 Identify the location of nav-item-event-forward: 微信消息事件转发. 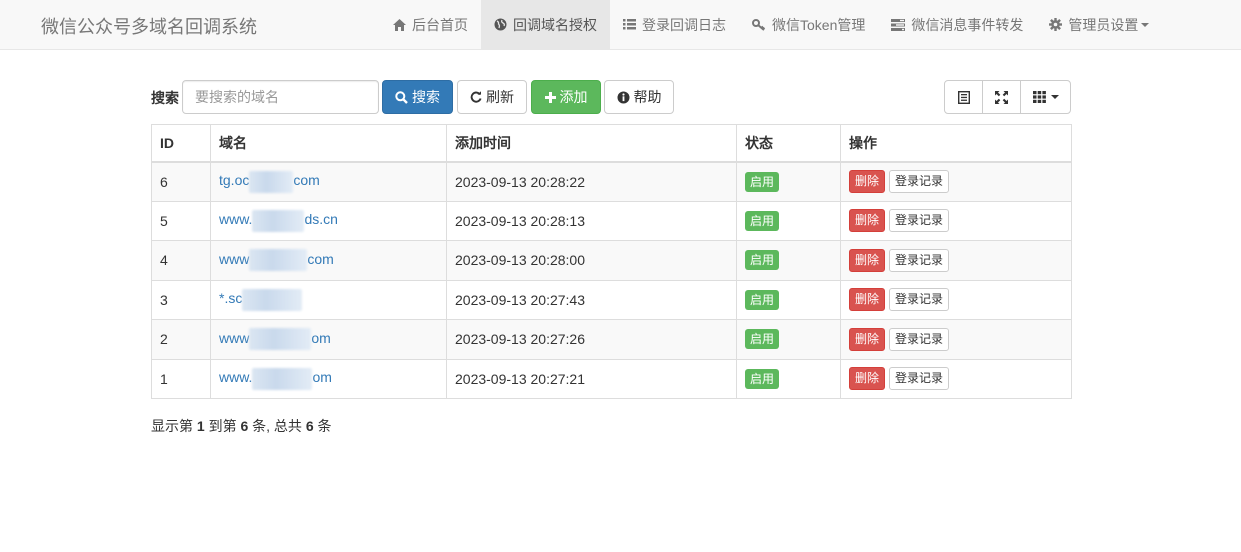
(957, 24).